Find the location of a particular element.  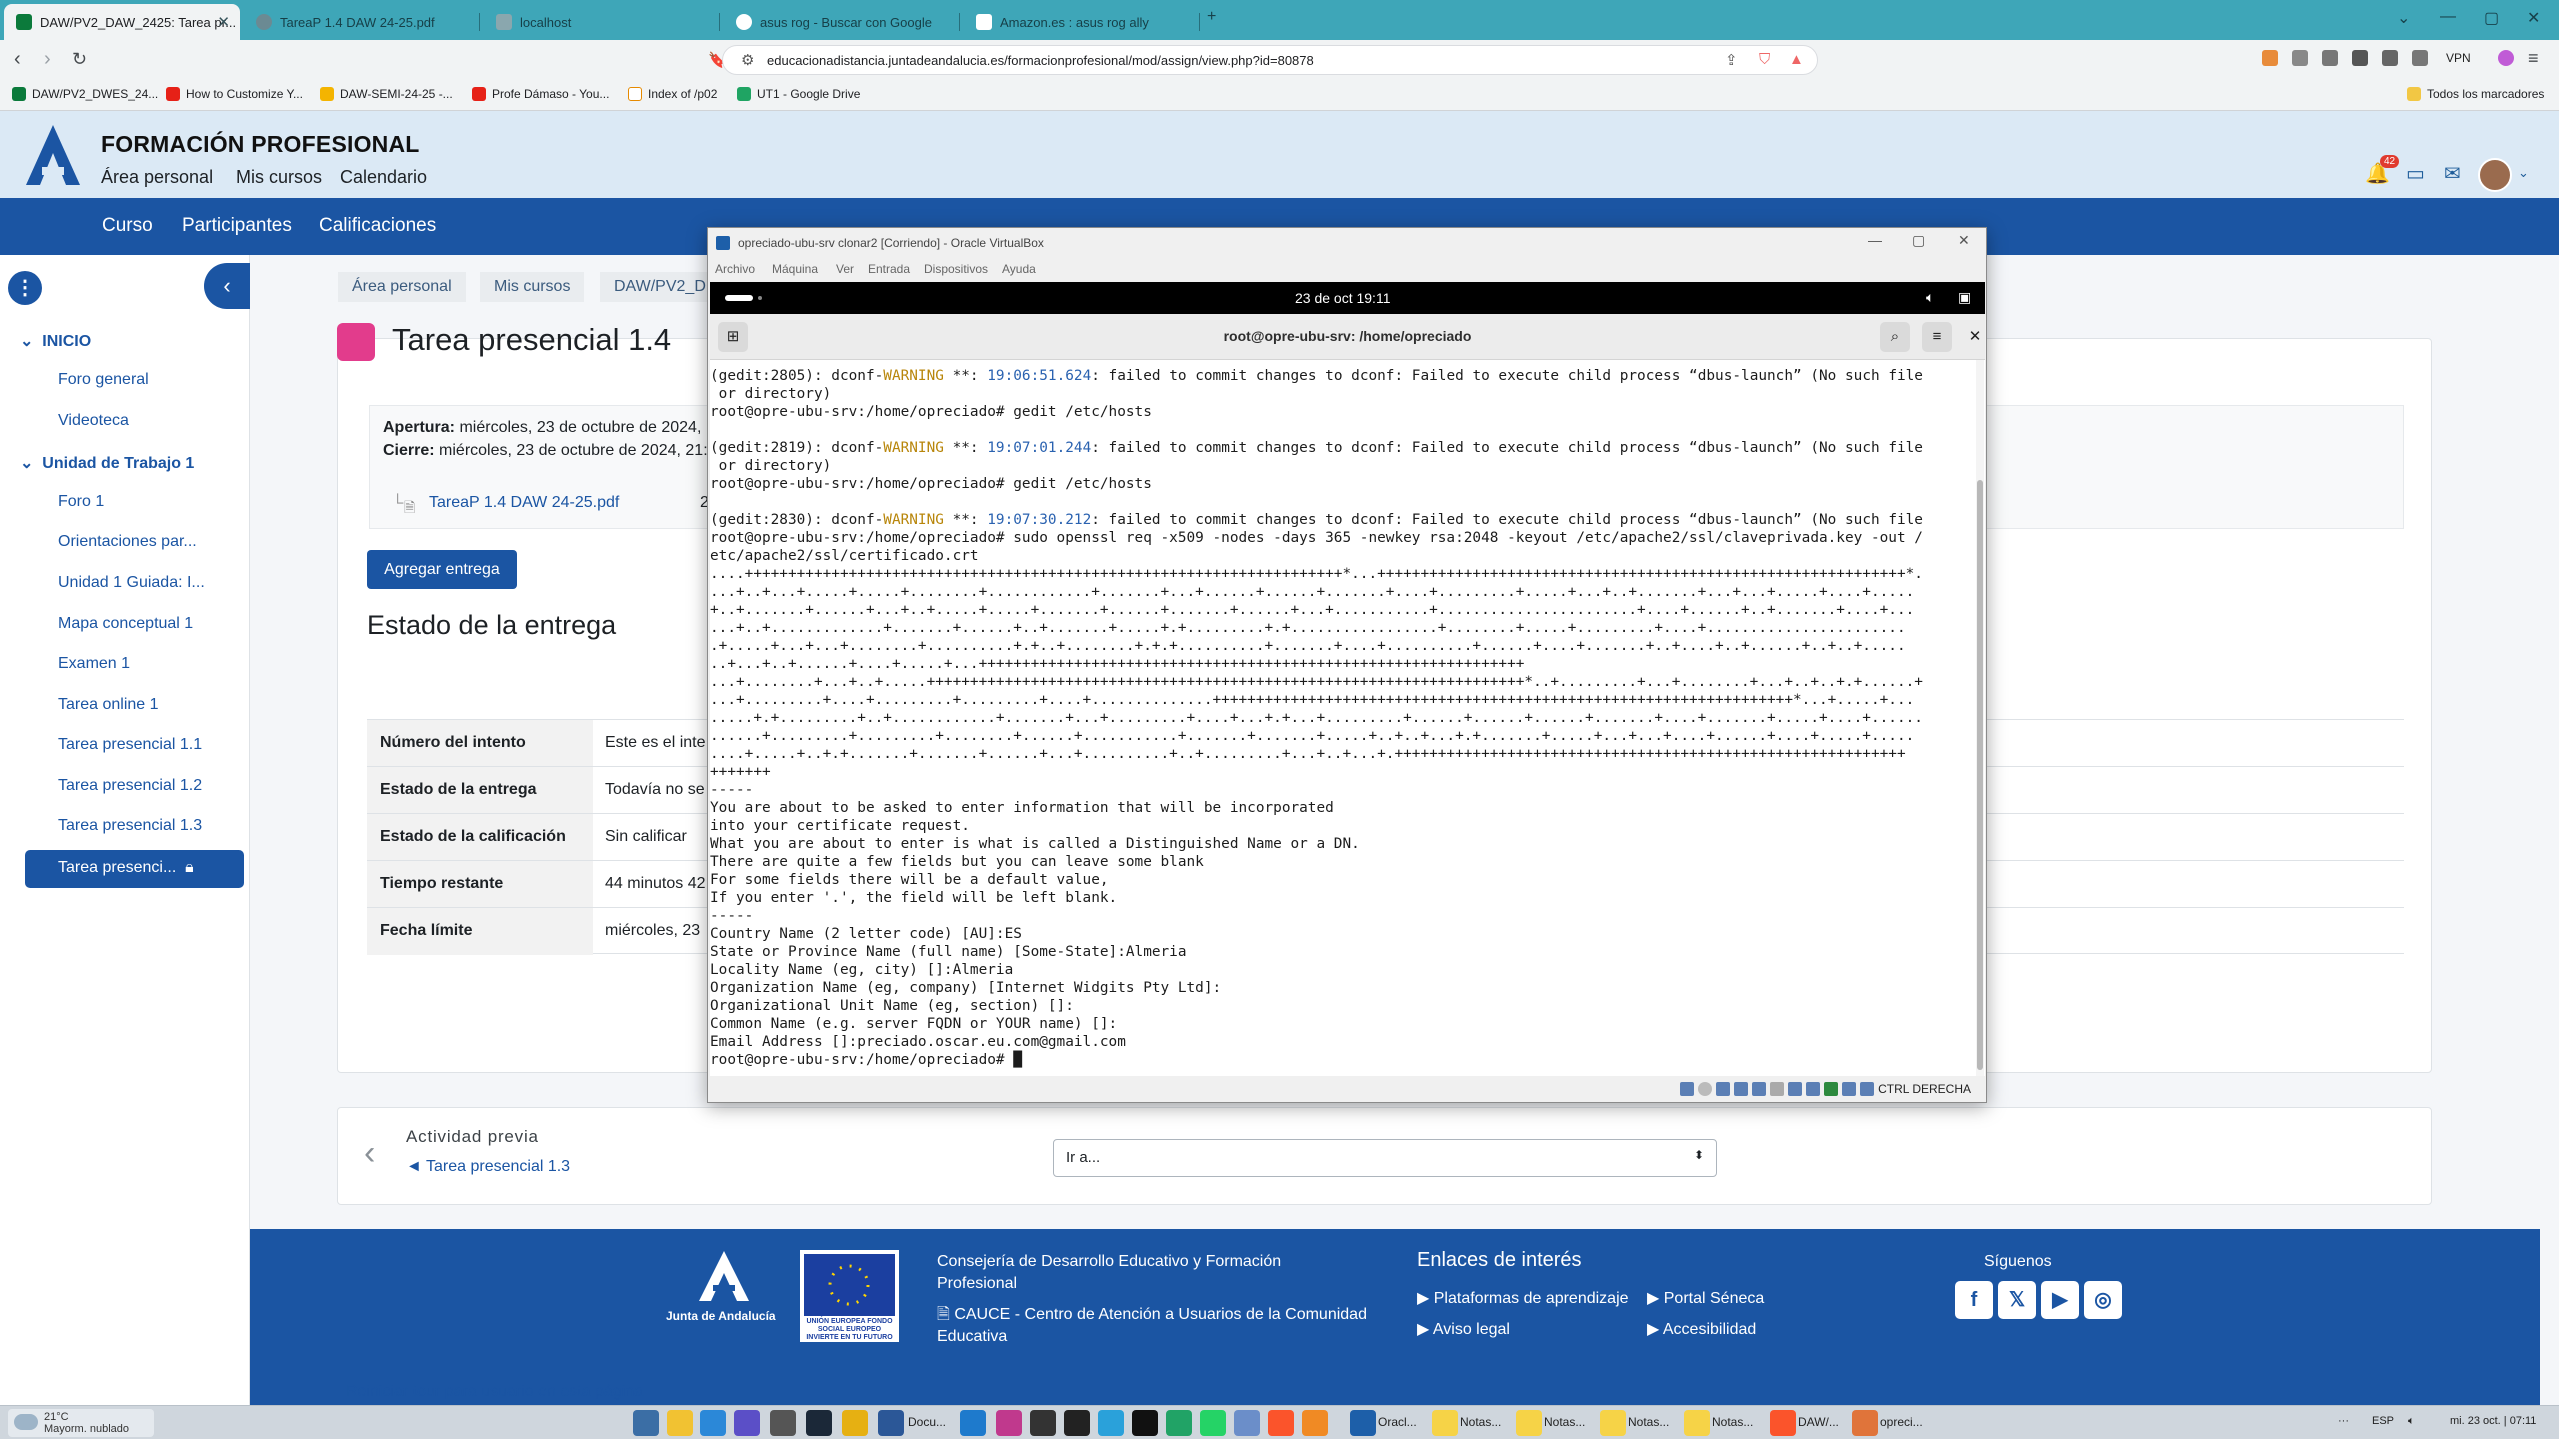

file-explorer-icon is located at coordinates (680, 1423).